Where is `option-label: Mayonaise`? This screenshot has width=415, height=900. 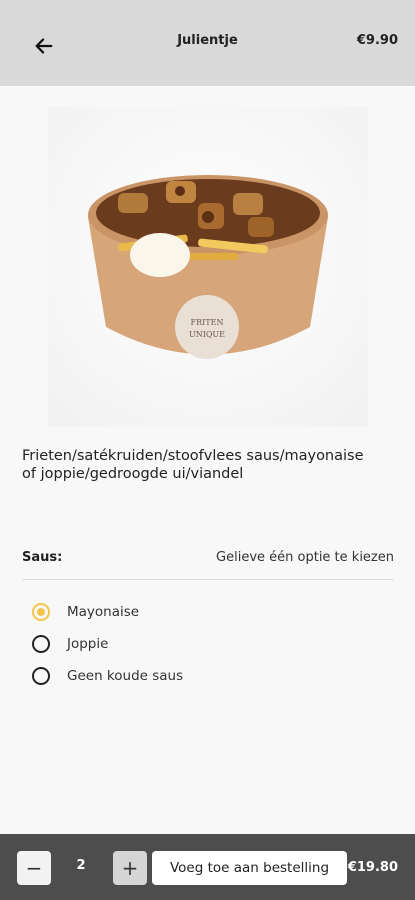 option-label: Mayonaise is located at coordinates (103, 612).